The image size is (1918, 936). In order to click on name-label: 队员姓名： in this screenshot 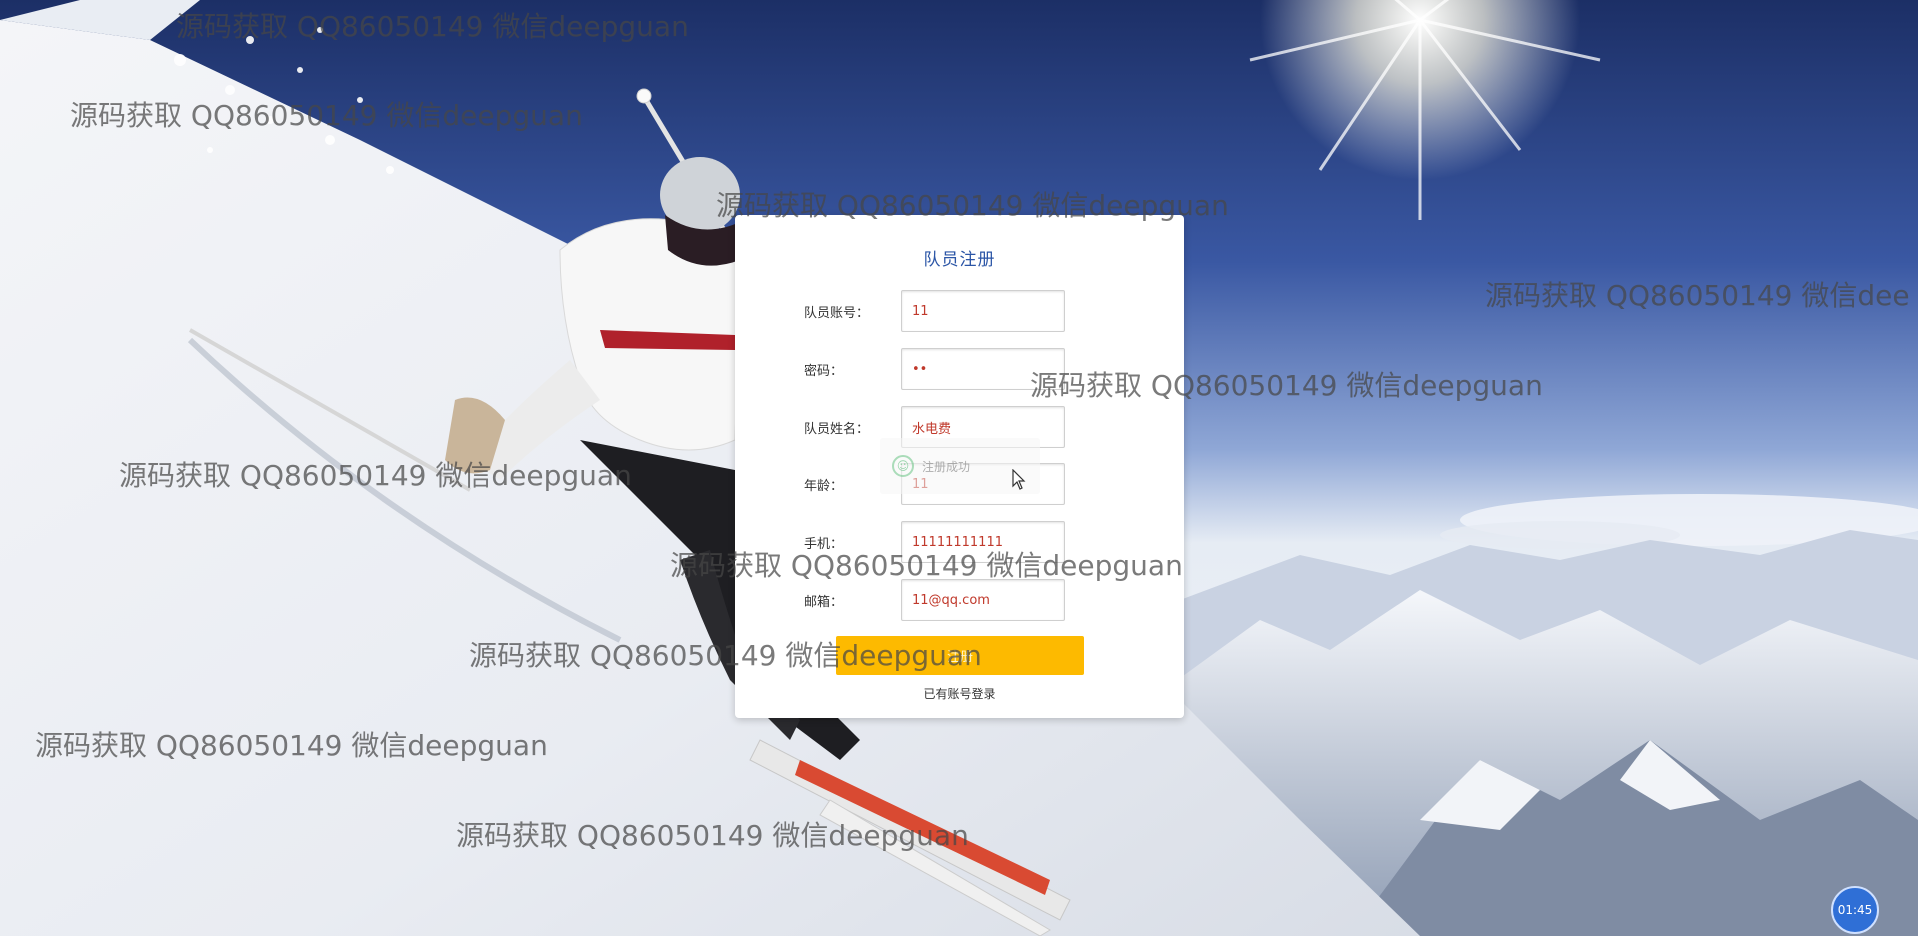, I will do `click(837, 429)`.